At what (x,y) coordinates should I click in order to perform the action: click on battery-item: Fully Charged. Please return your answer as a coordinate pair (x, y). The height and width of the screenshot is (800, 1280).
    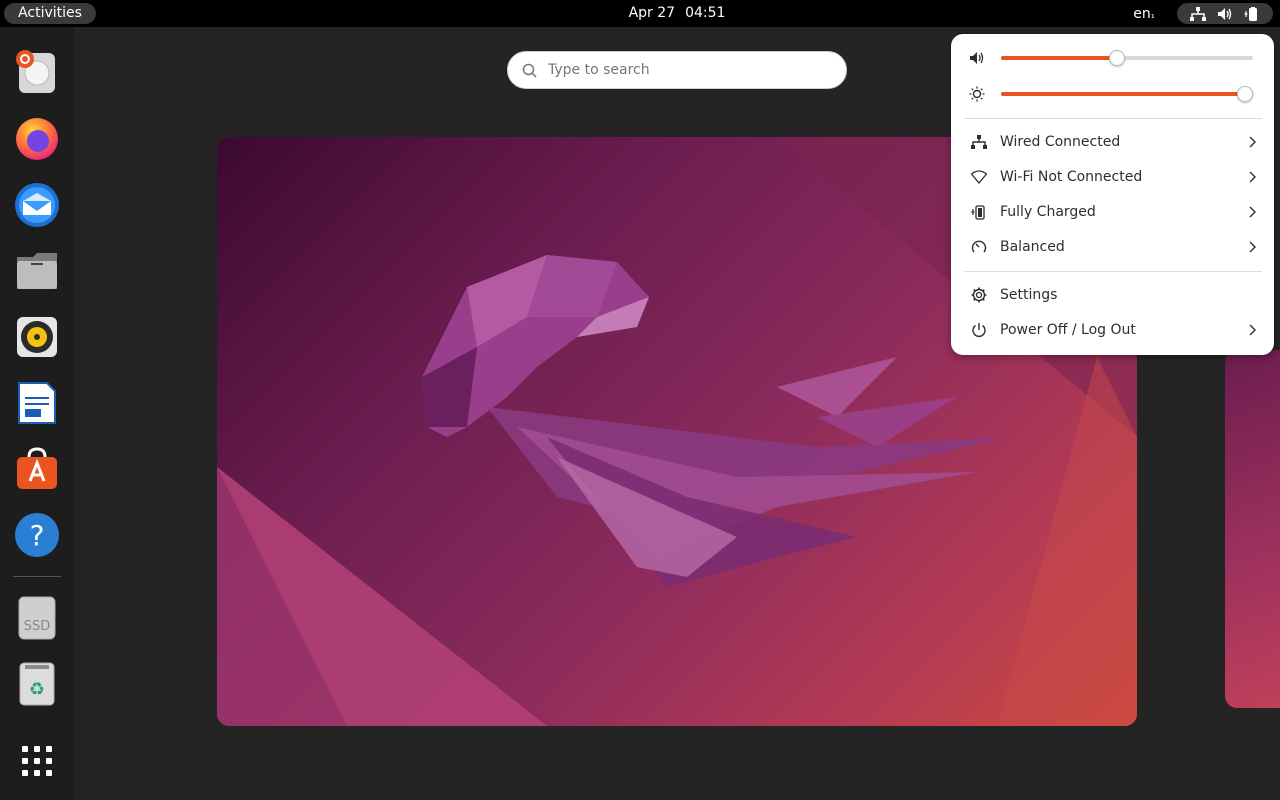
    Looking at the image, I should click on (1113, 212).